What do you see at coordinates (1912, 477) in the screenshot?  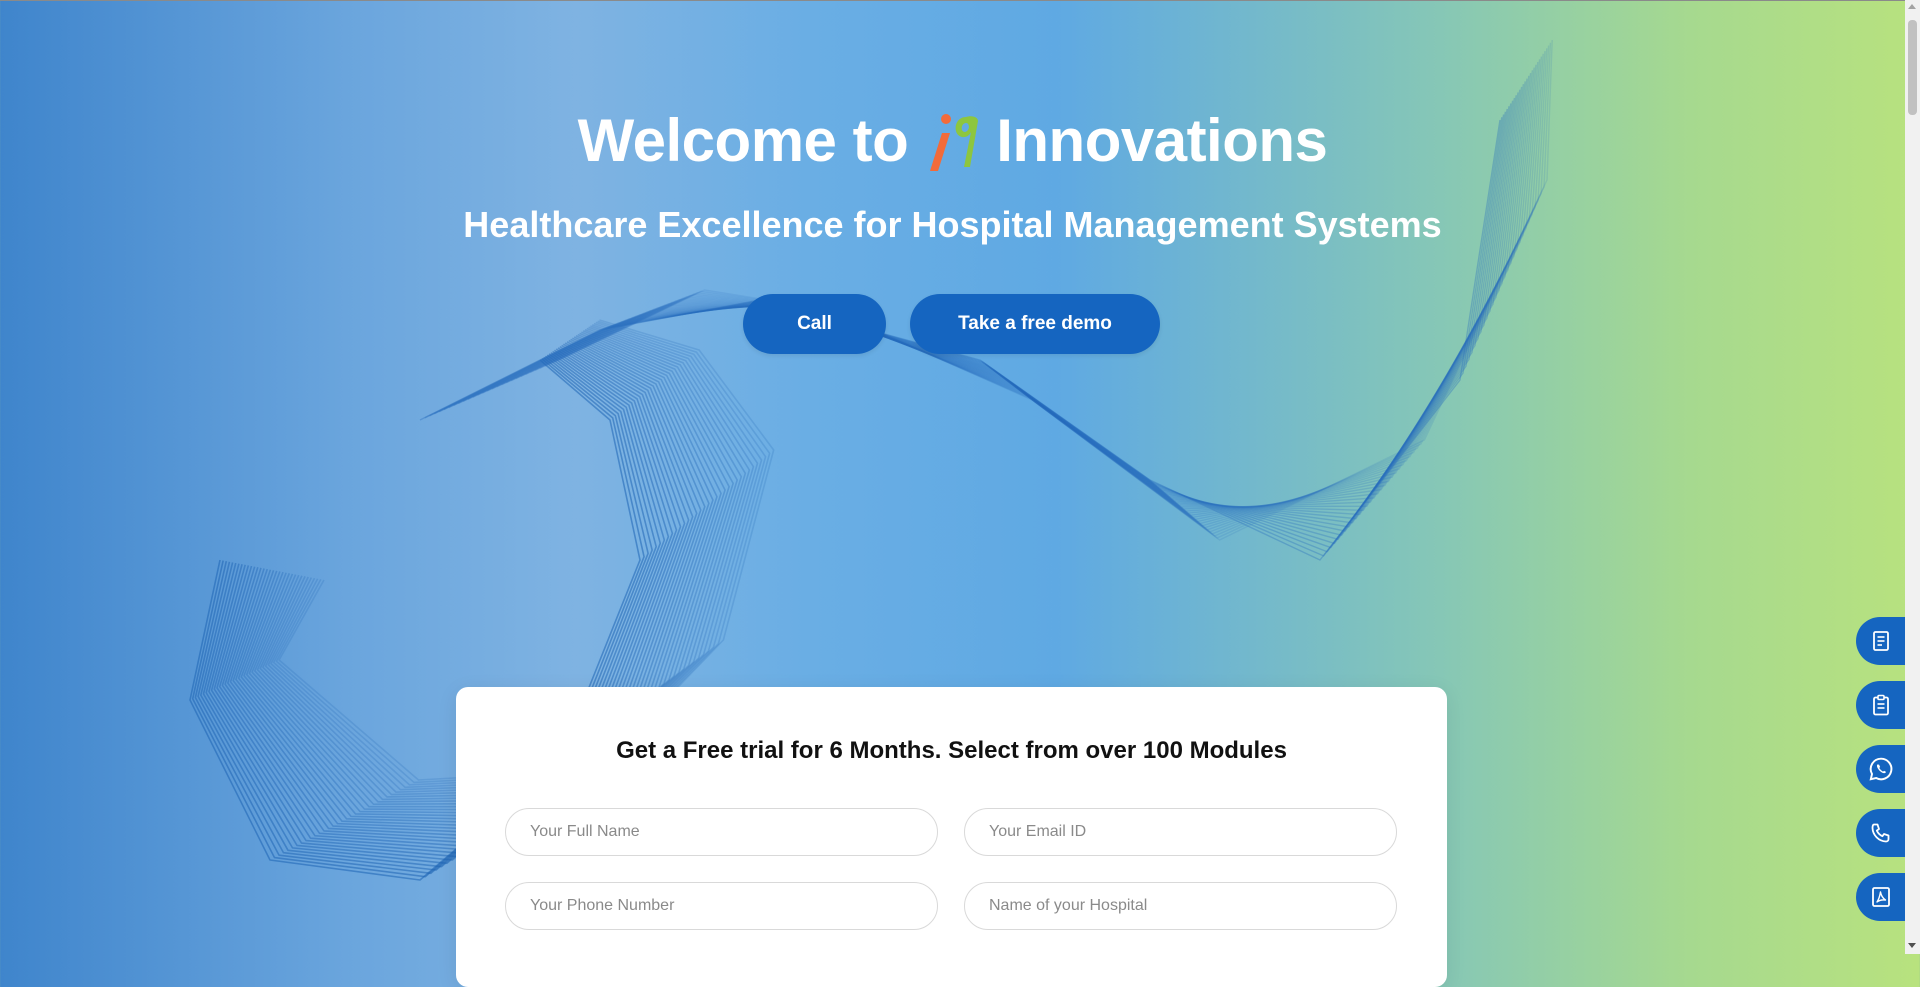 I see `vertical-scrollbar` at bounding box center [1912, 477].